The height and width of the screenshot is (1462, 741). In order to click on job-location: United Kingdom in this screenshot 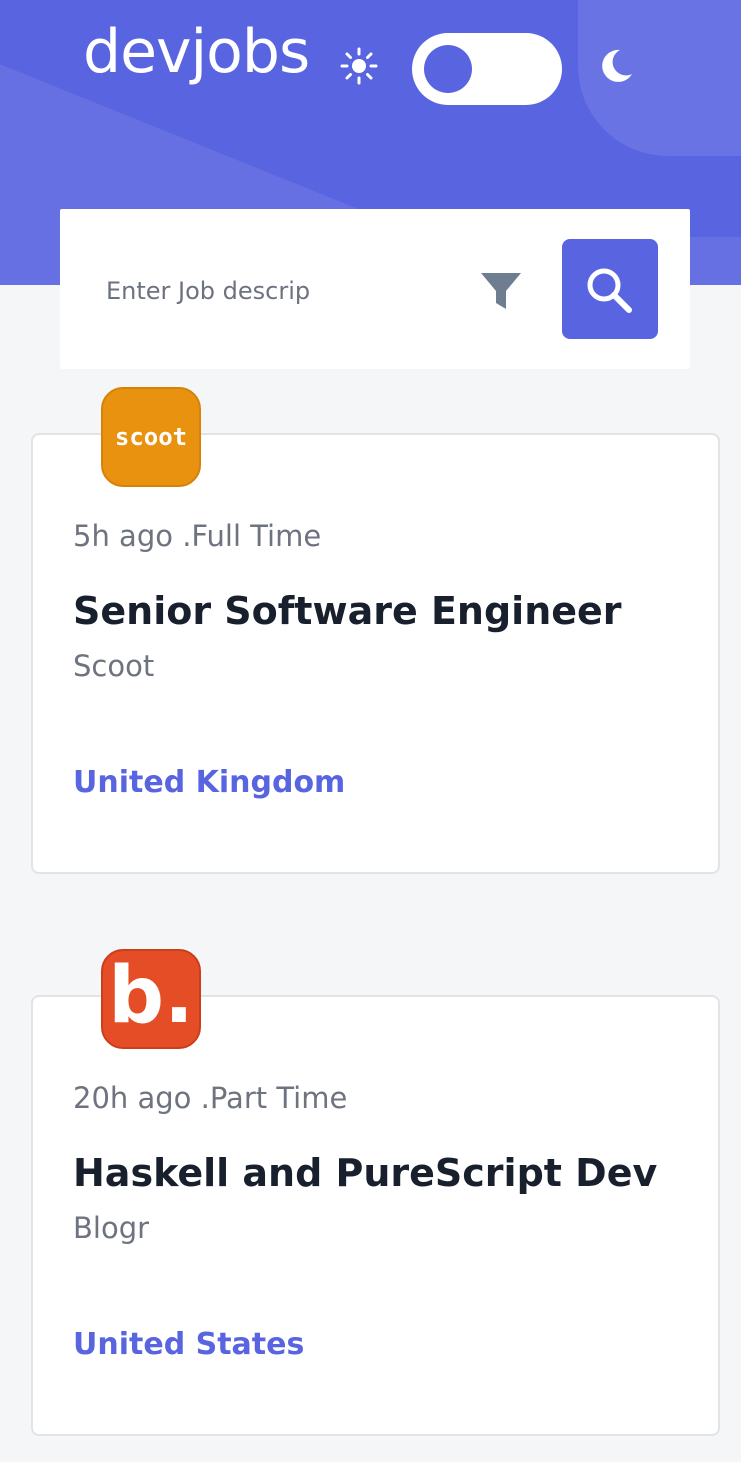, I will do `click(209, 782)`.